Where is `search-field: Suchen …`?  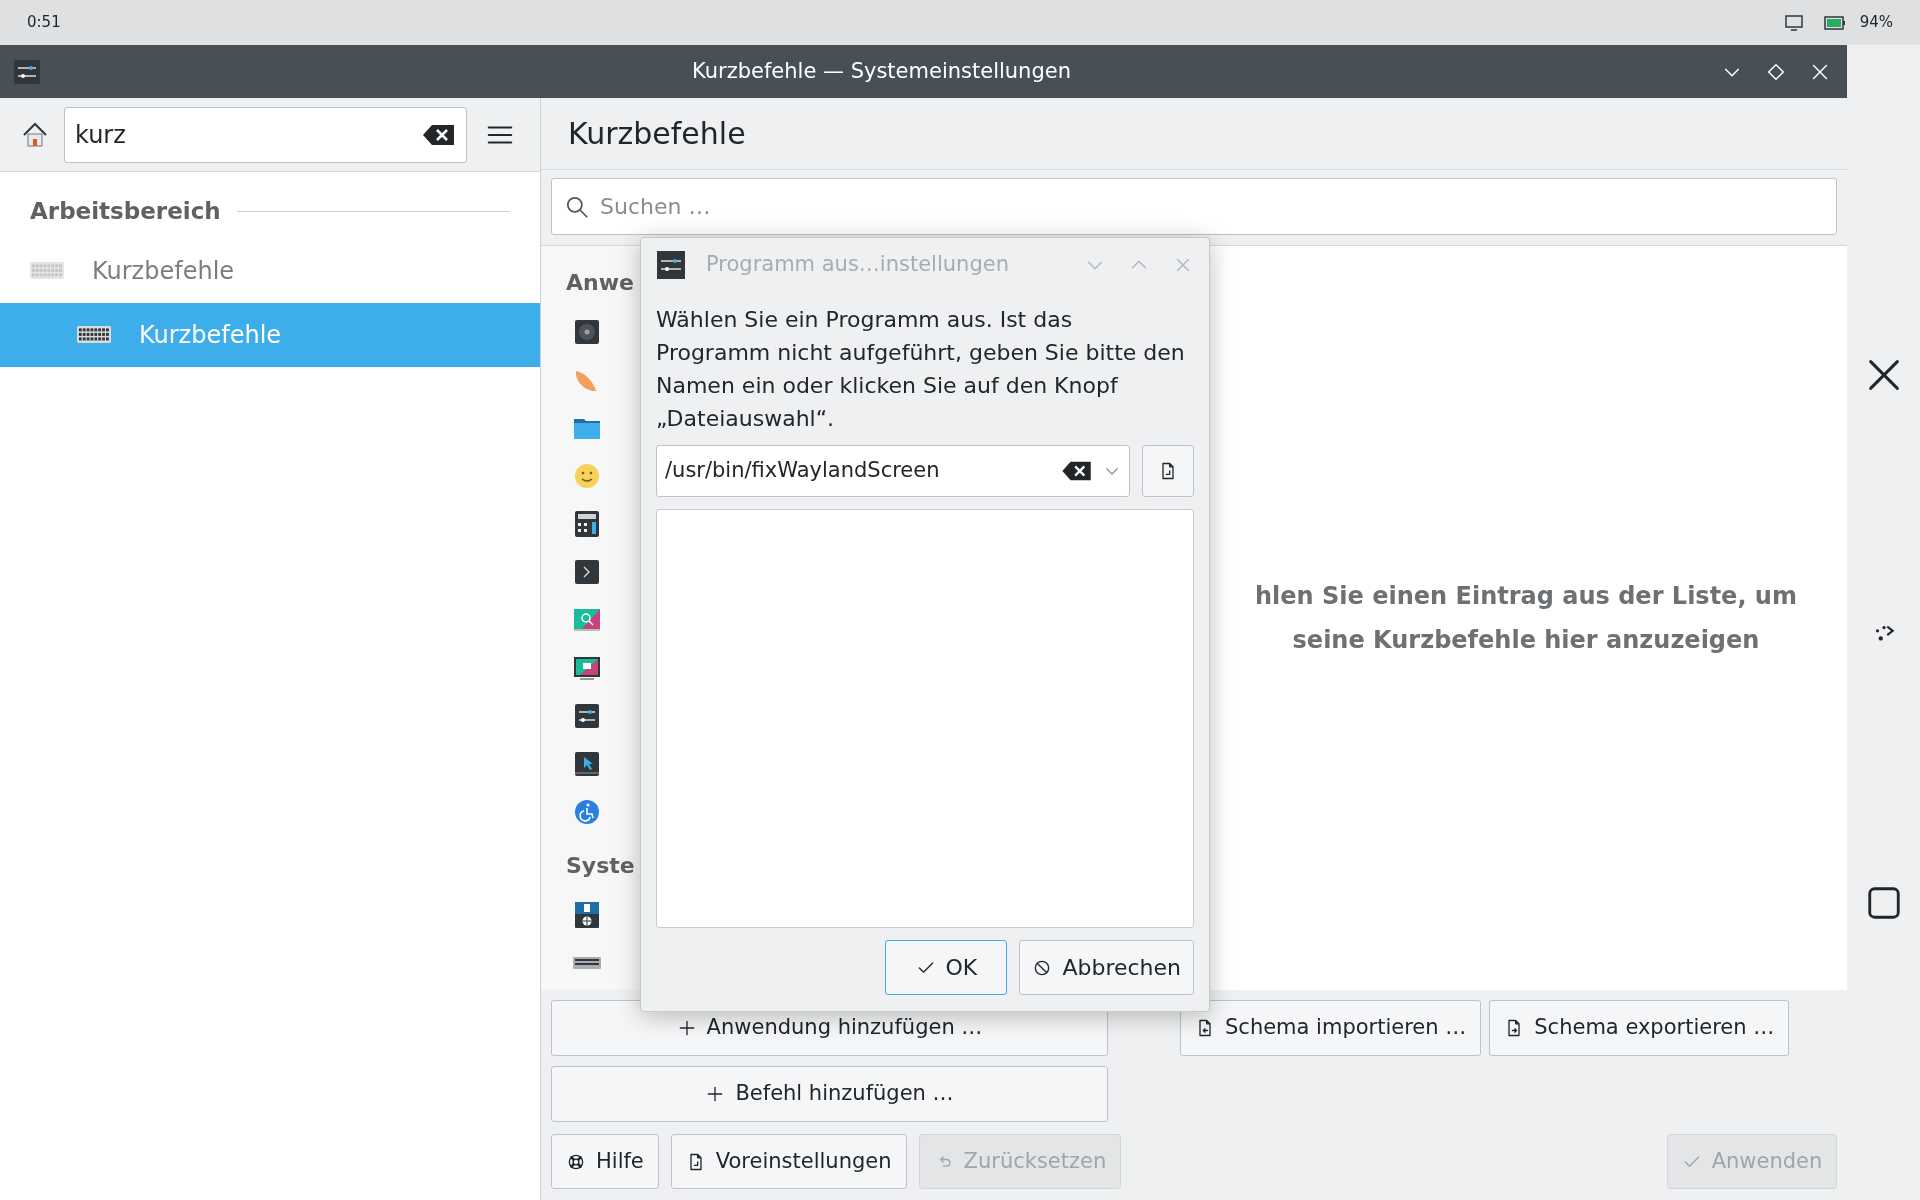 search-field: Suchen … is located at coordinates (1194, 206).